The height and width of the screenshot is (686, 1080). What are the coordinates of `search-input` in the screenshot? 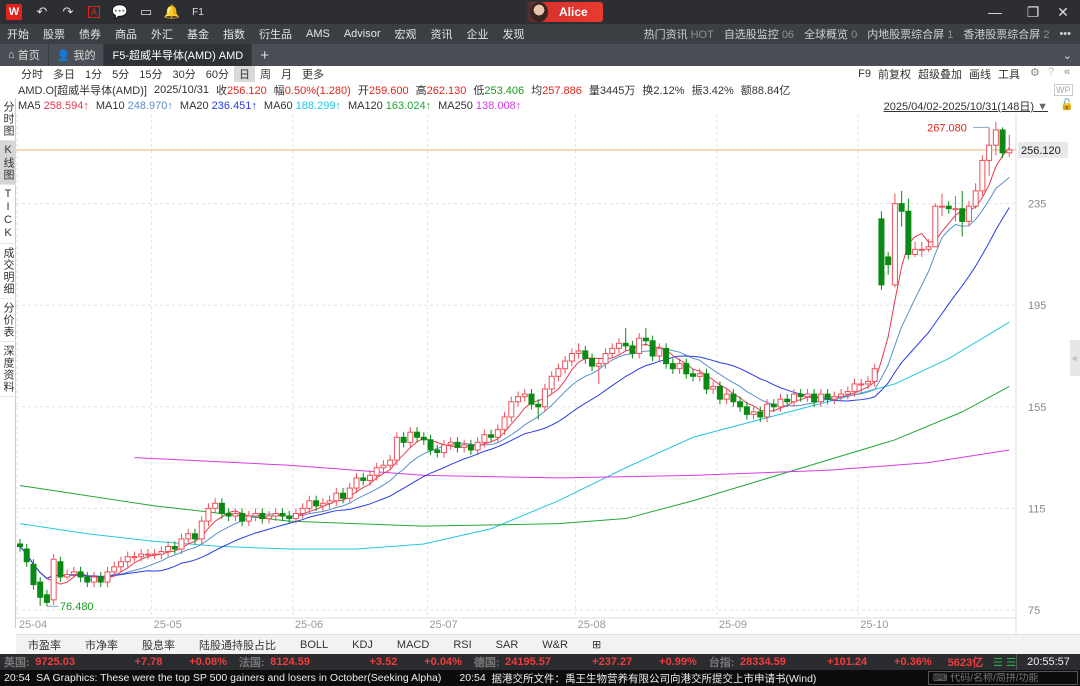 It's located at (1010, 678).